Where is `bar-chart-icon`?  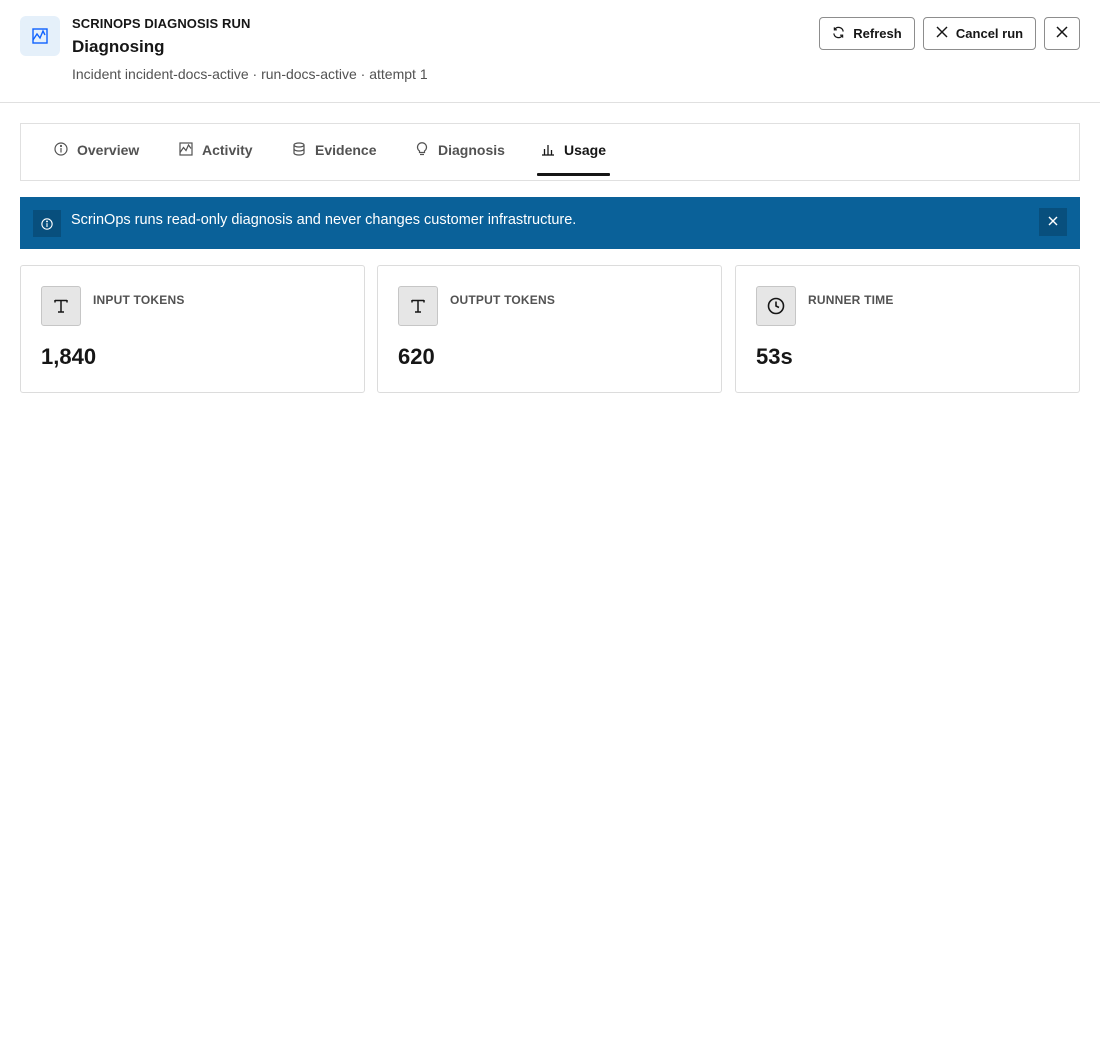
bar-chart-icon is located at coordinates (548, 150).